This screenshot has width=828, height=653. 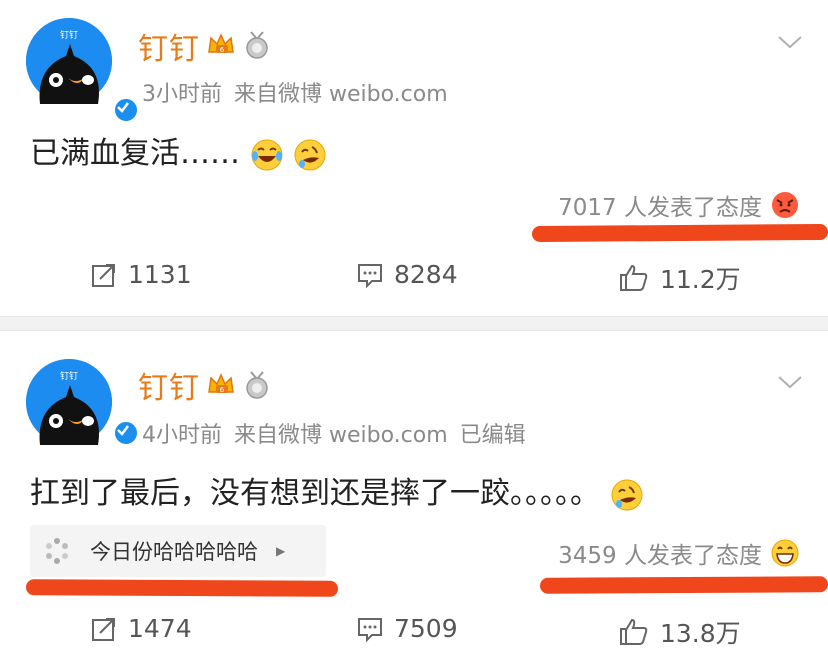 What do you see at coordinates (414, 323) in the screenshot?
I see `post-divider` at bounding box center [414, 323].